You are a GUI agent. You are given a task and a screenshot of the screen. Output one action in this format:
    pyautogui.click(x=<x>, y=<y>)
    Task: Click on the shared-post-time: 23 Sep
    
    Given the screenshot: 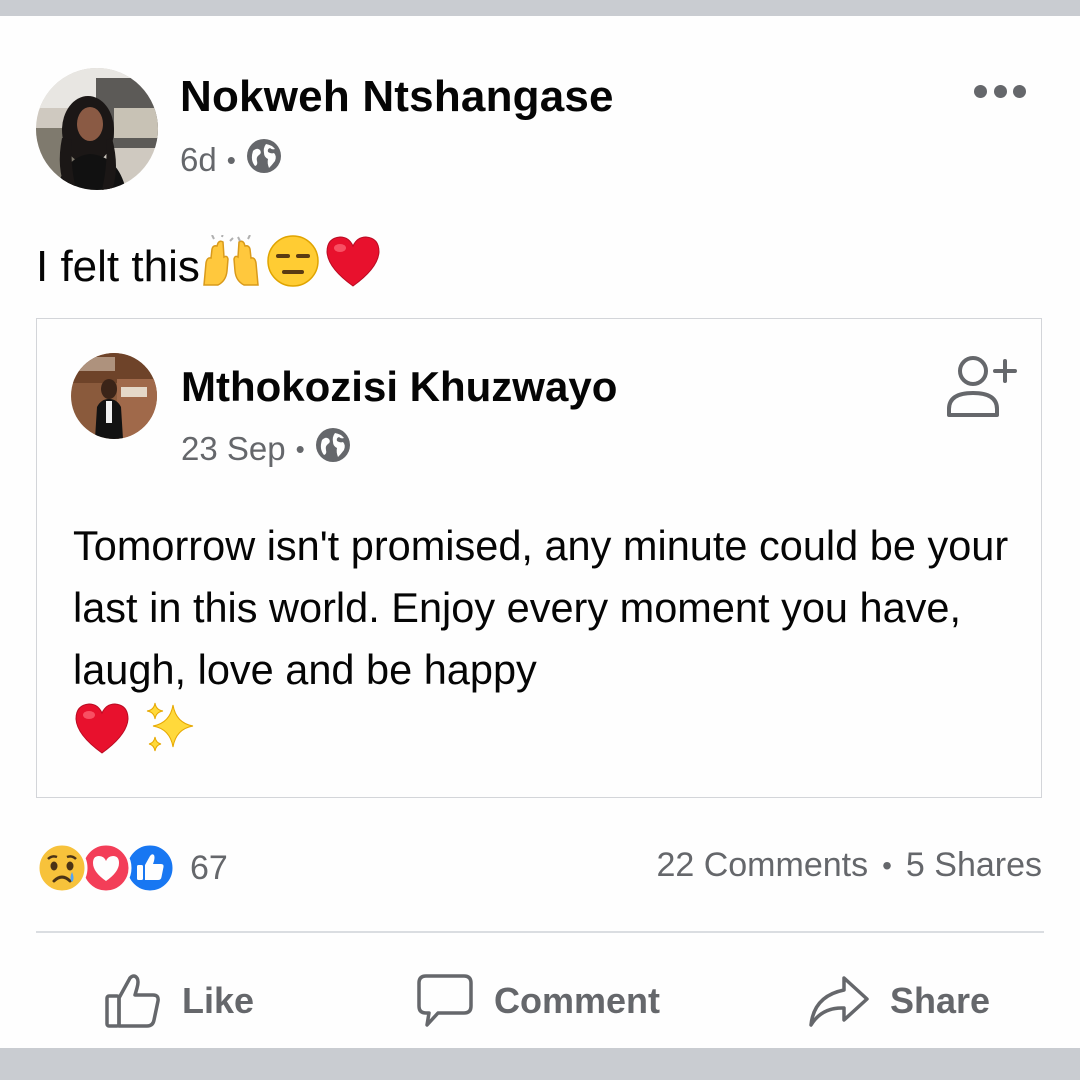 What is the action you would take?
    pyautogui.click(x=233, y=449)
    